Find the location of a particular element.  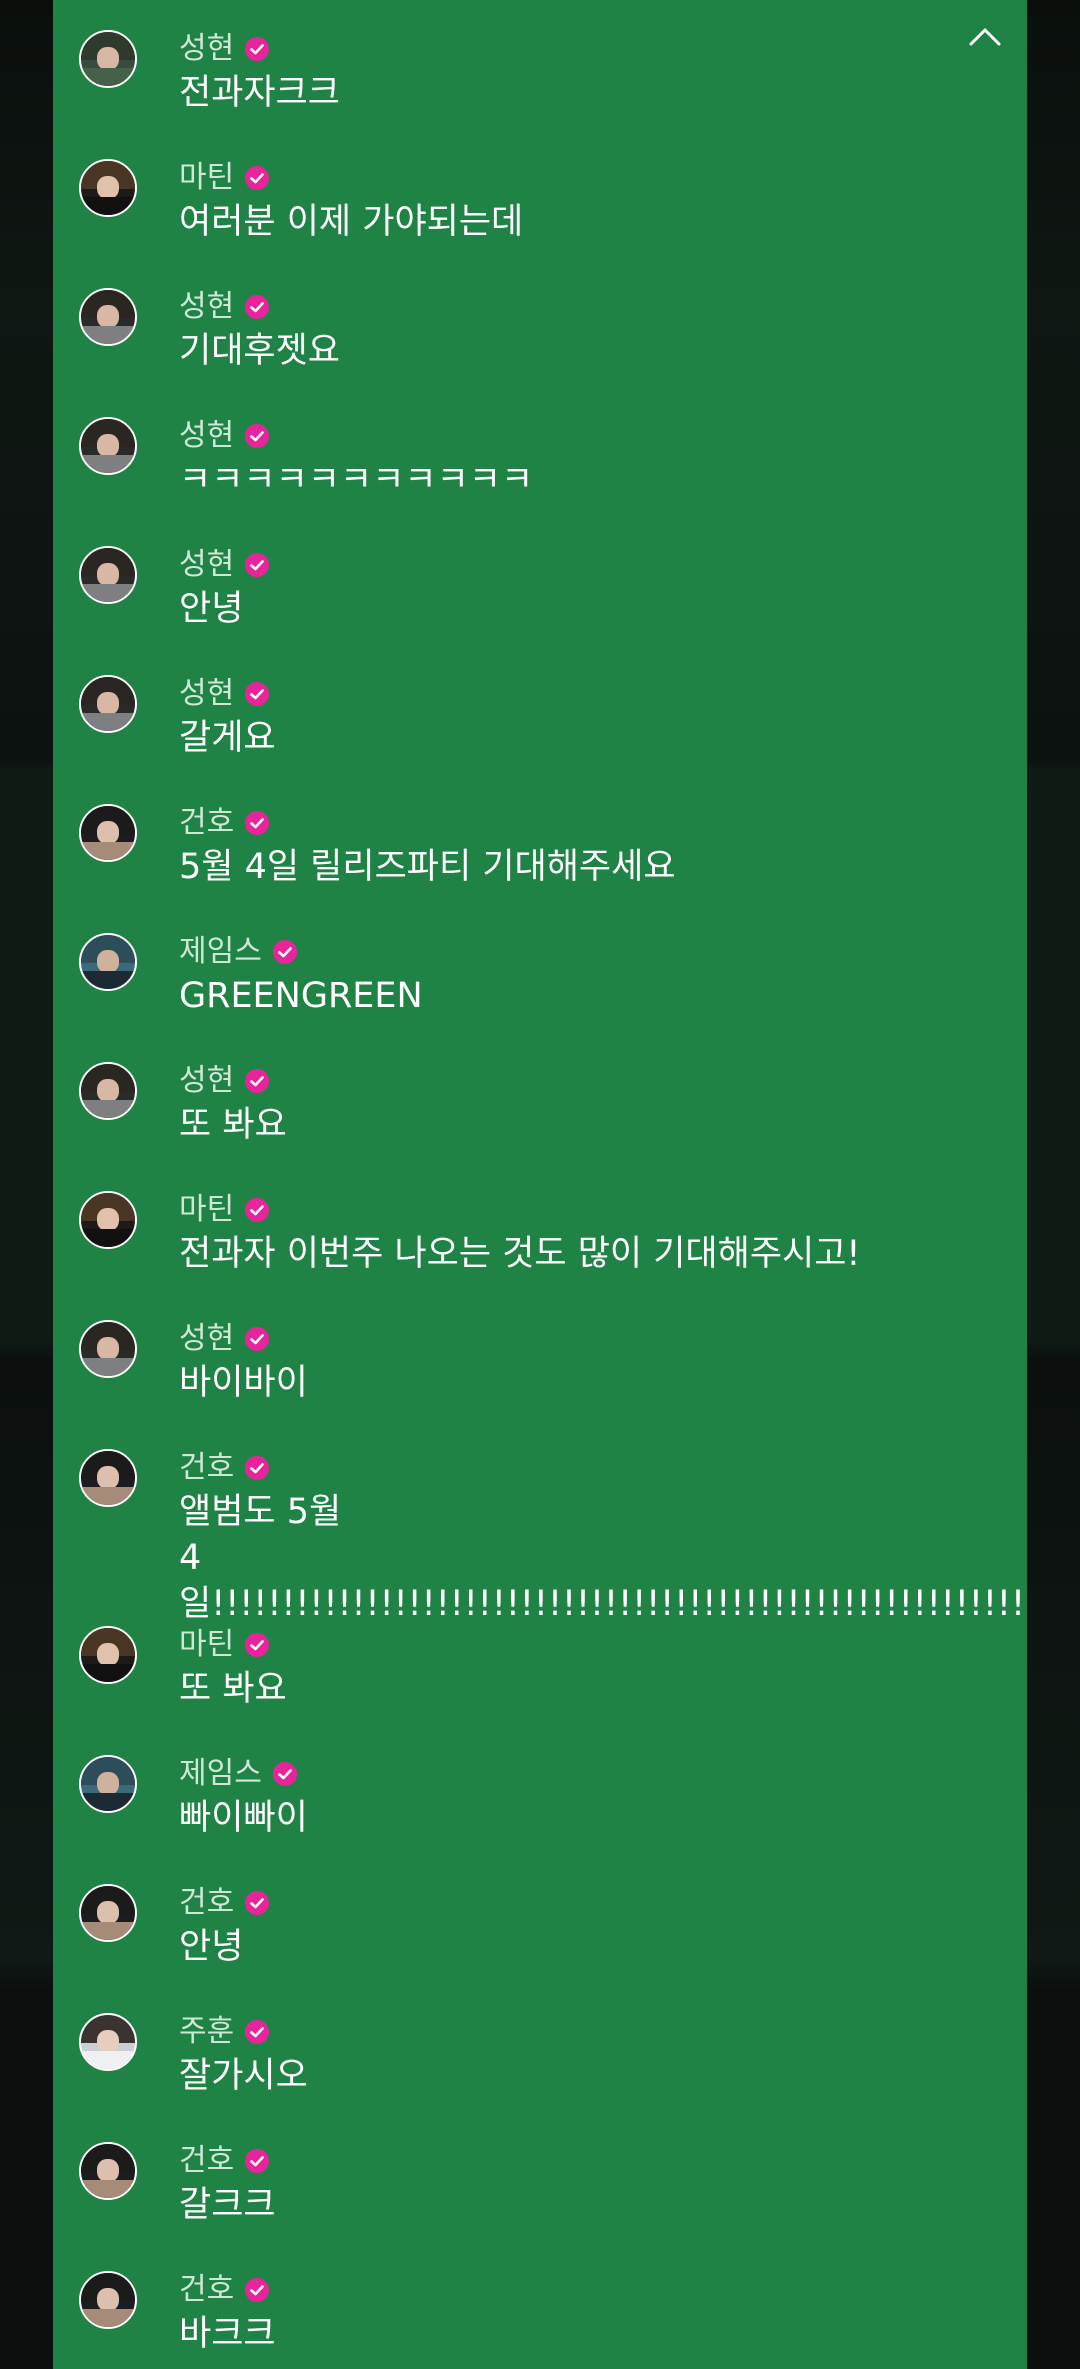

chevron-up-icon is located at coordinates (985, 37).